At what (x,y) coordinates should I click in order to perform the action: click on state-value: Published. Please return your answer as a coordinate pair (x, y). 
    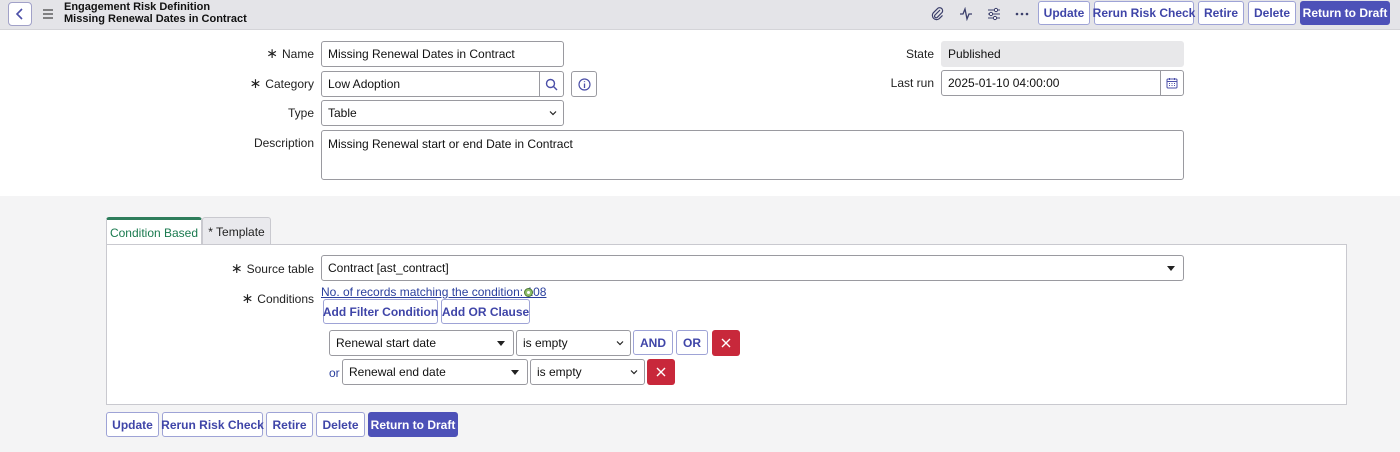
    Looking at the image, I should click on (1062, 54).